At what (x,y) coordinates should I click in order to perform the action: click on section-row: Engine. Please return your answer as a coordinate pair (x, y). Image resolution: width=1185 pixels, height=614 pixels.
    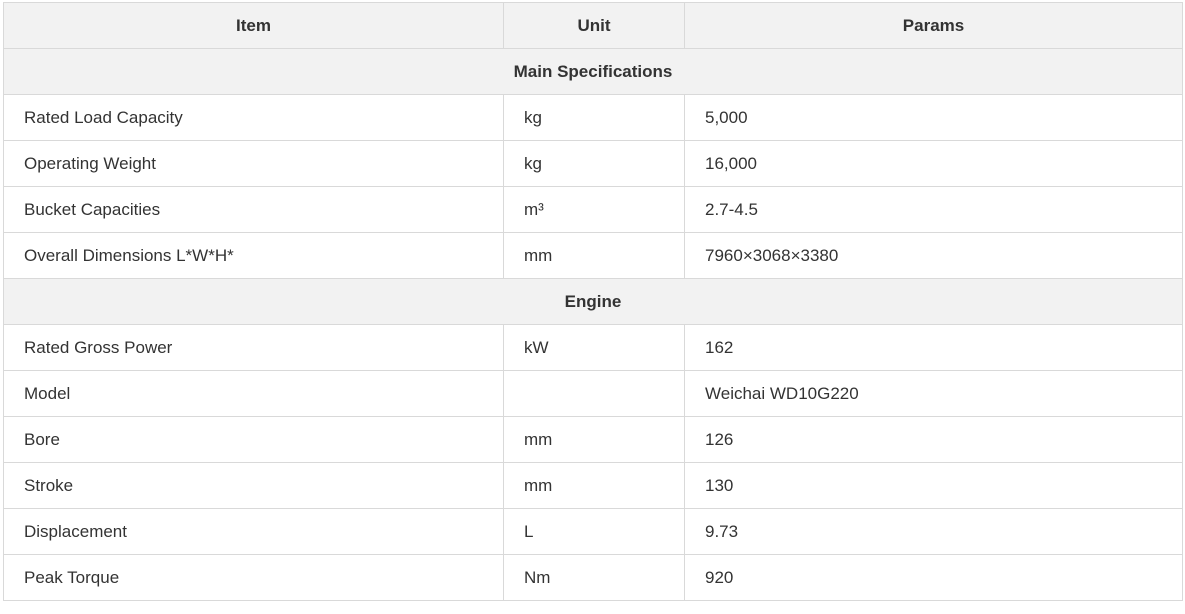
    Looking at the image, I should click on (593, 301).